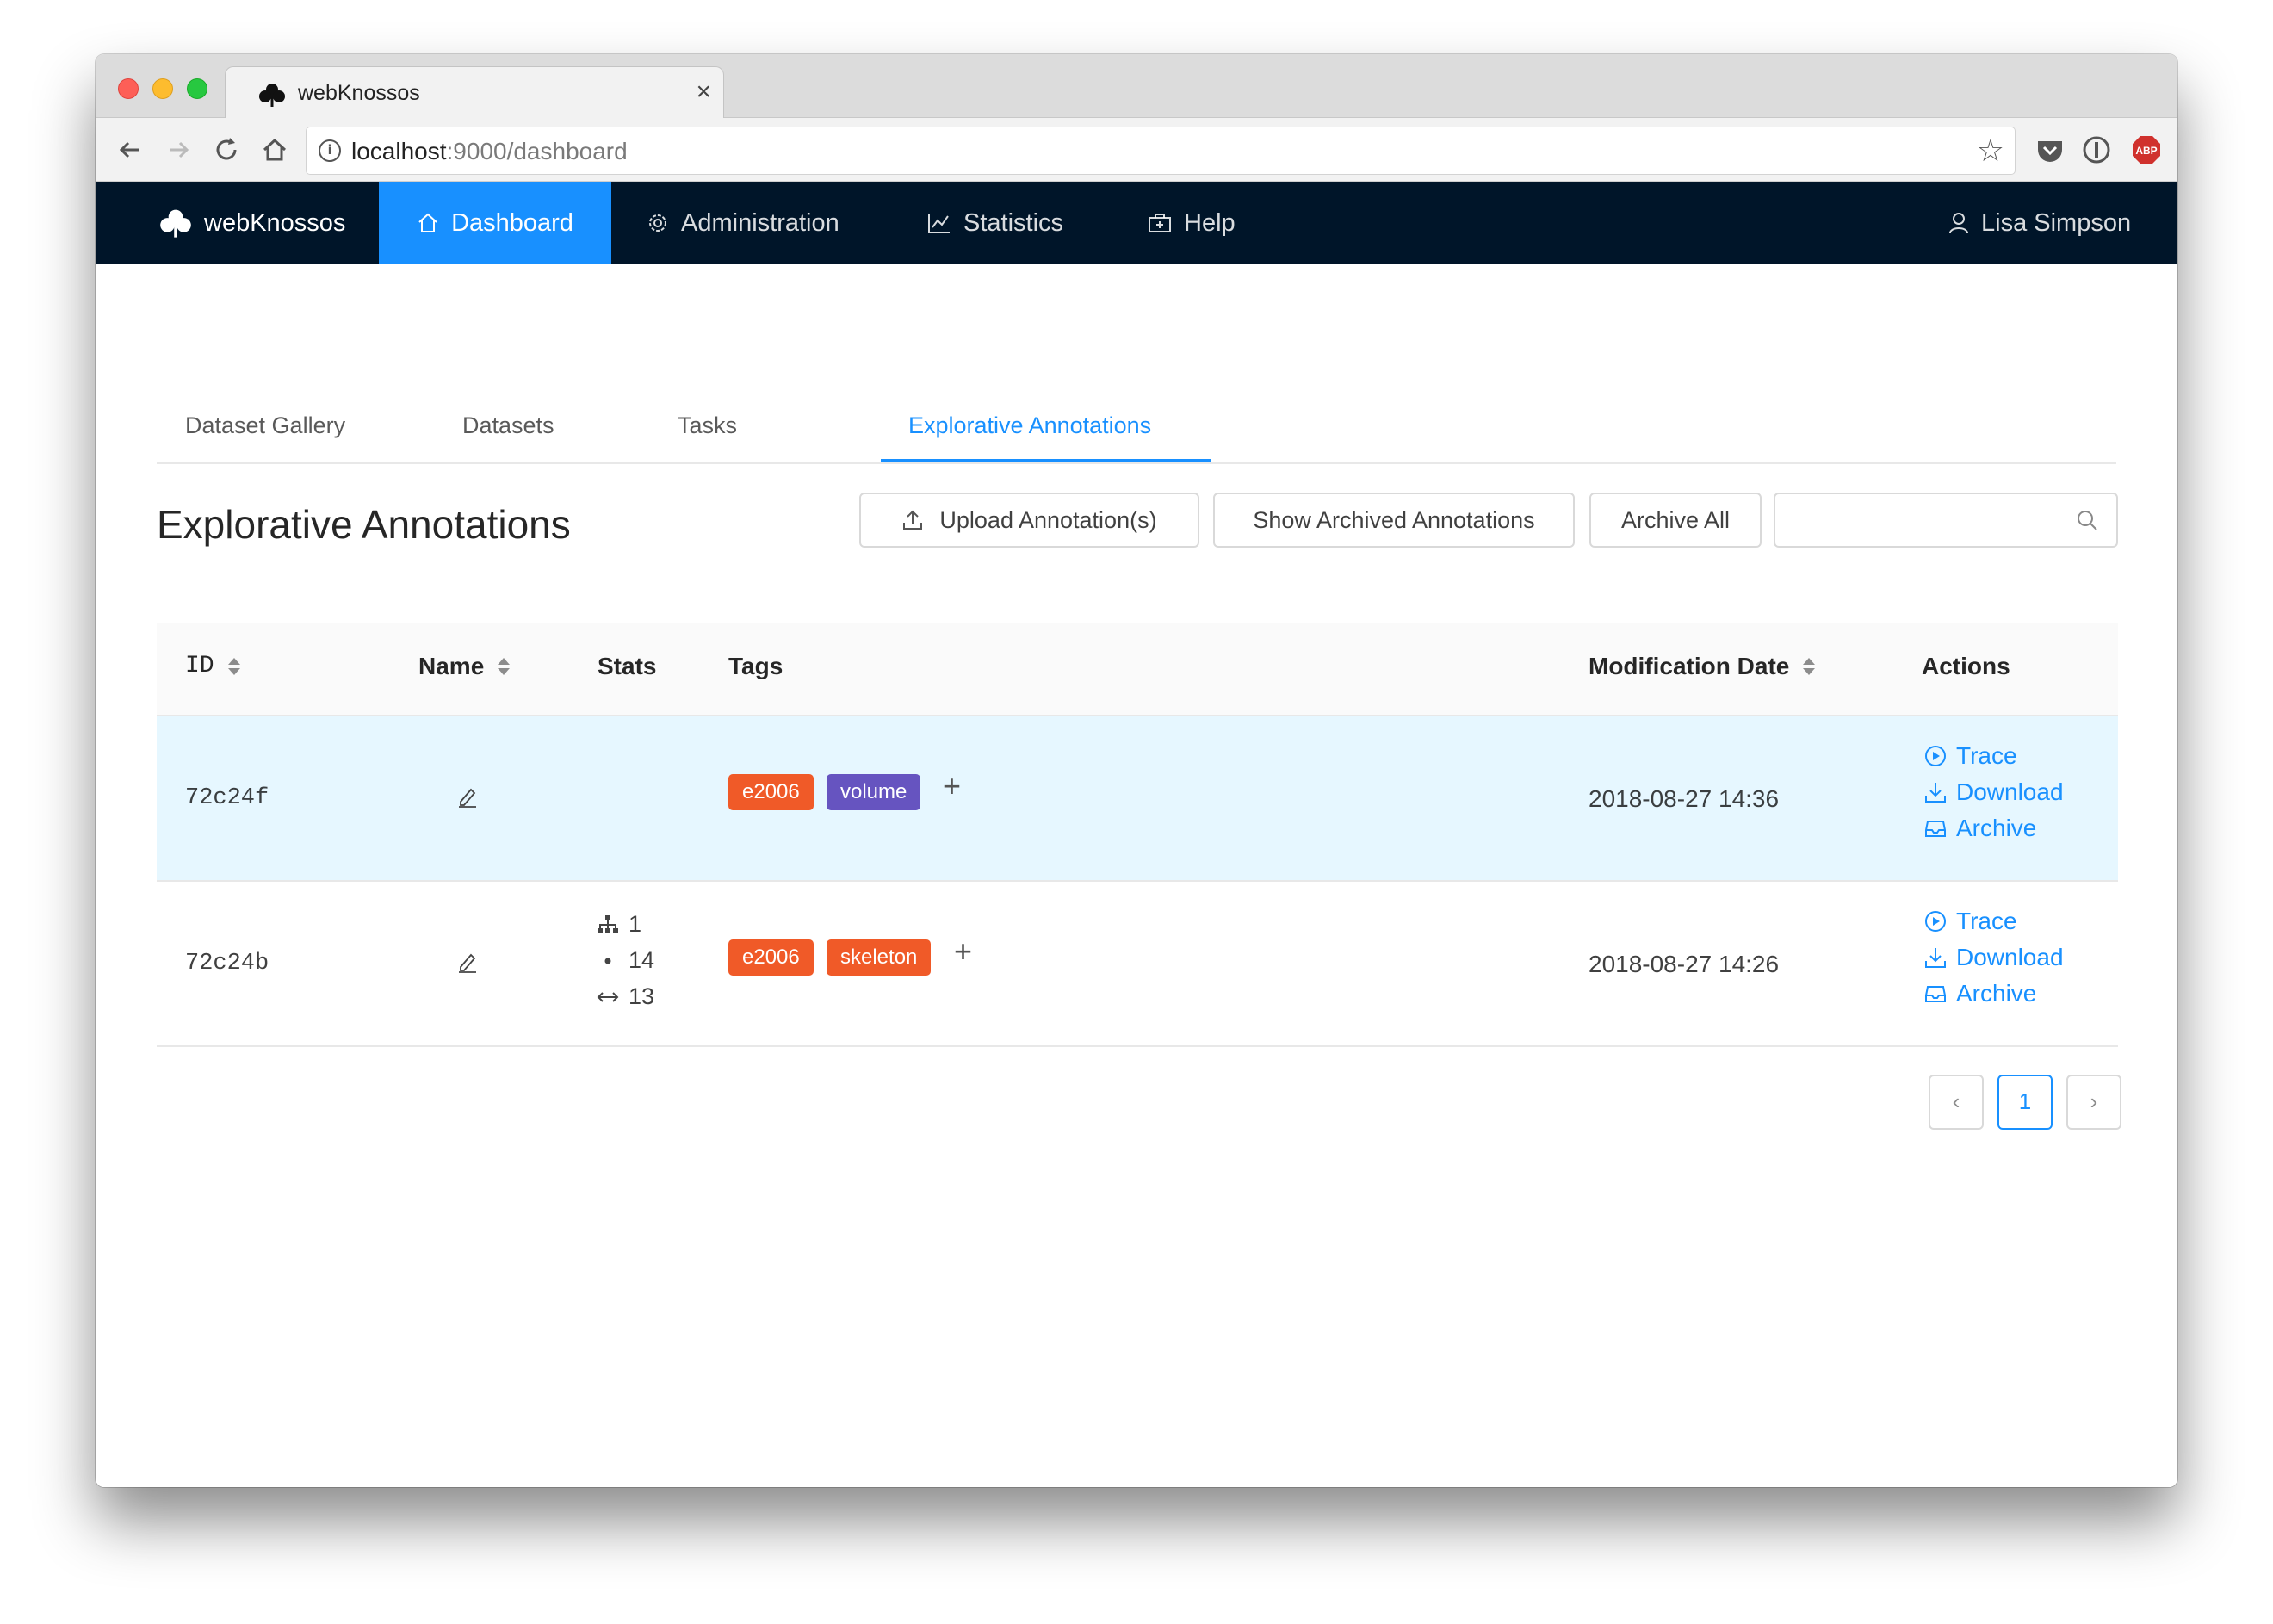 This screenshot has width=2273, height=1624. I want to click on forward-arrow-icon, so click(178, 150).